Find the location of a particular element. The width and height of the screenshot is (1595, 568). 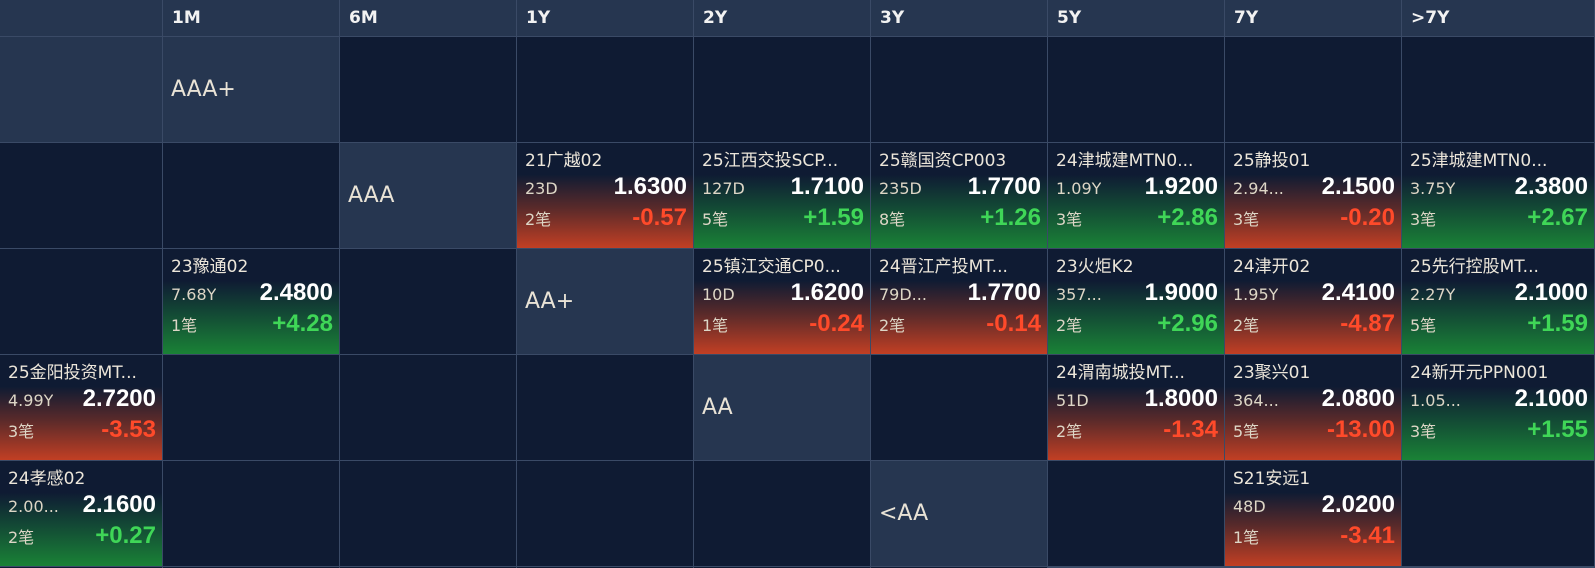

bond-card: 25江西交投SCP... 127D 1.7100 5笔 +1.59 is located at coordinates (782, 195).